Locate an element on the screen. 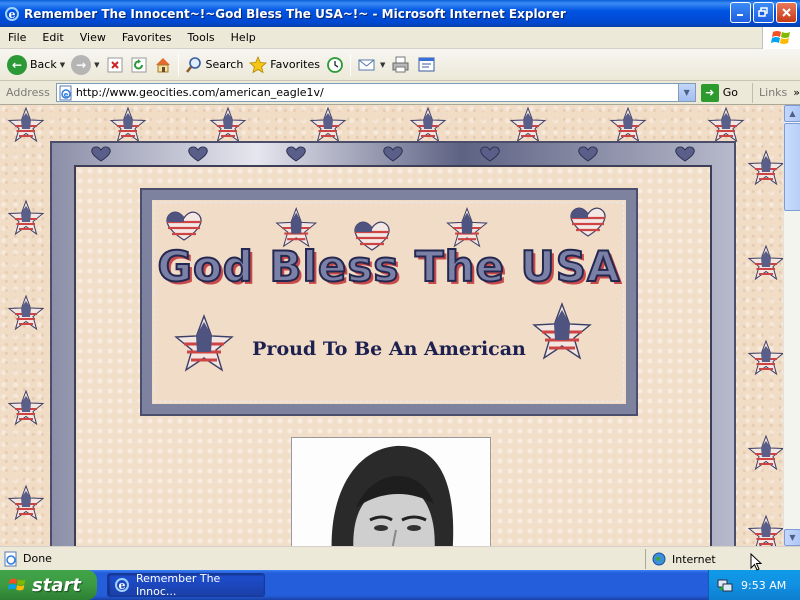 The image size is (800, 600). page-icon: e is located at coordinates (65, 92).